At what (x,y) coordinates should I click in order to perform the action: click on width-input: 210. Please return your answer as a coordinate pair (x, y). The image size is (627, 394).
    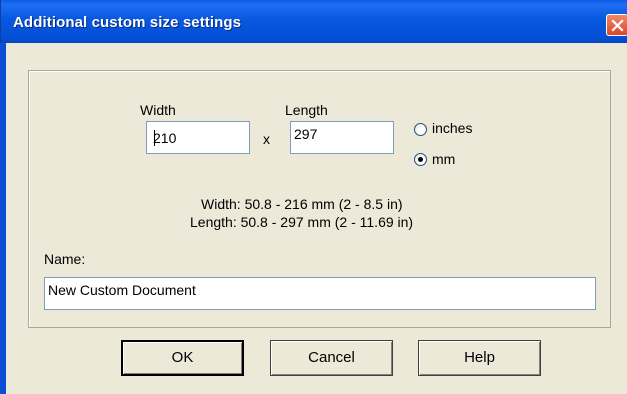
    Looking at the image, I should click on (198, 137).